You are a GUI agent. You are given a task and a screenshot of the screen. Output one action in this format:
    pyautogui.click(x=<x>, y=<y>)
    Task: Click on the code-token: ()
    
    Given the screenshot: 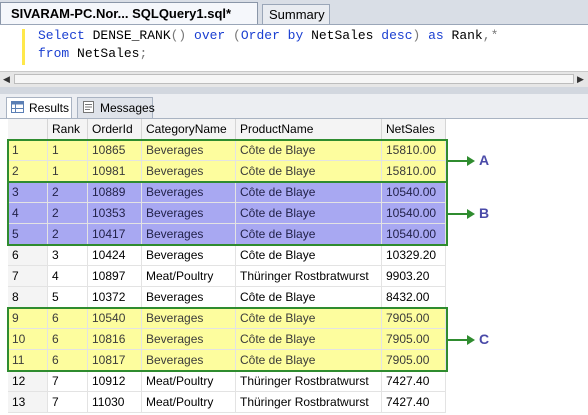 What is the action you would take?
    pyautogui.click(x=182, y=35)
    